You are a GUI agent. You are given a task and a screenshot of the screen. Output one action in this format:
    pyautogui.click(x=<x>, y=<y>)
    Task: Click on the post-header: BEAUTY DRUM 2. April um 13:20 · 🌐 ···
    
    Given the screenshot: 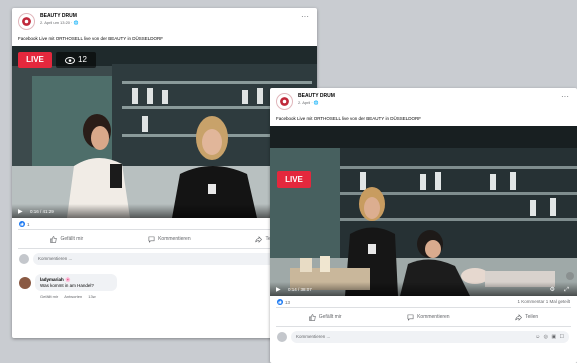 What is the action you would take?
    pyautogui.click(x=164, y=21)
    